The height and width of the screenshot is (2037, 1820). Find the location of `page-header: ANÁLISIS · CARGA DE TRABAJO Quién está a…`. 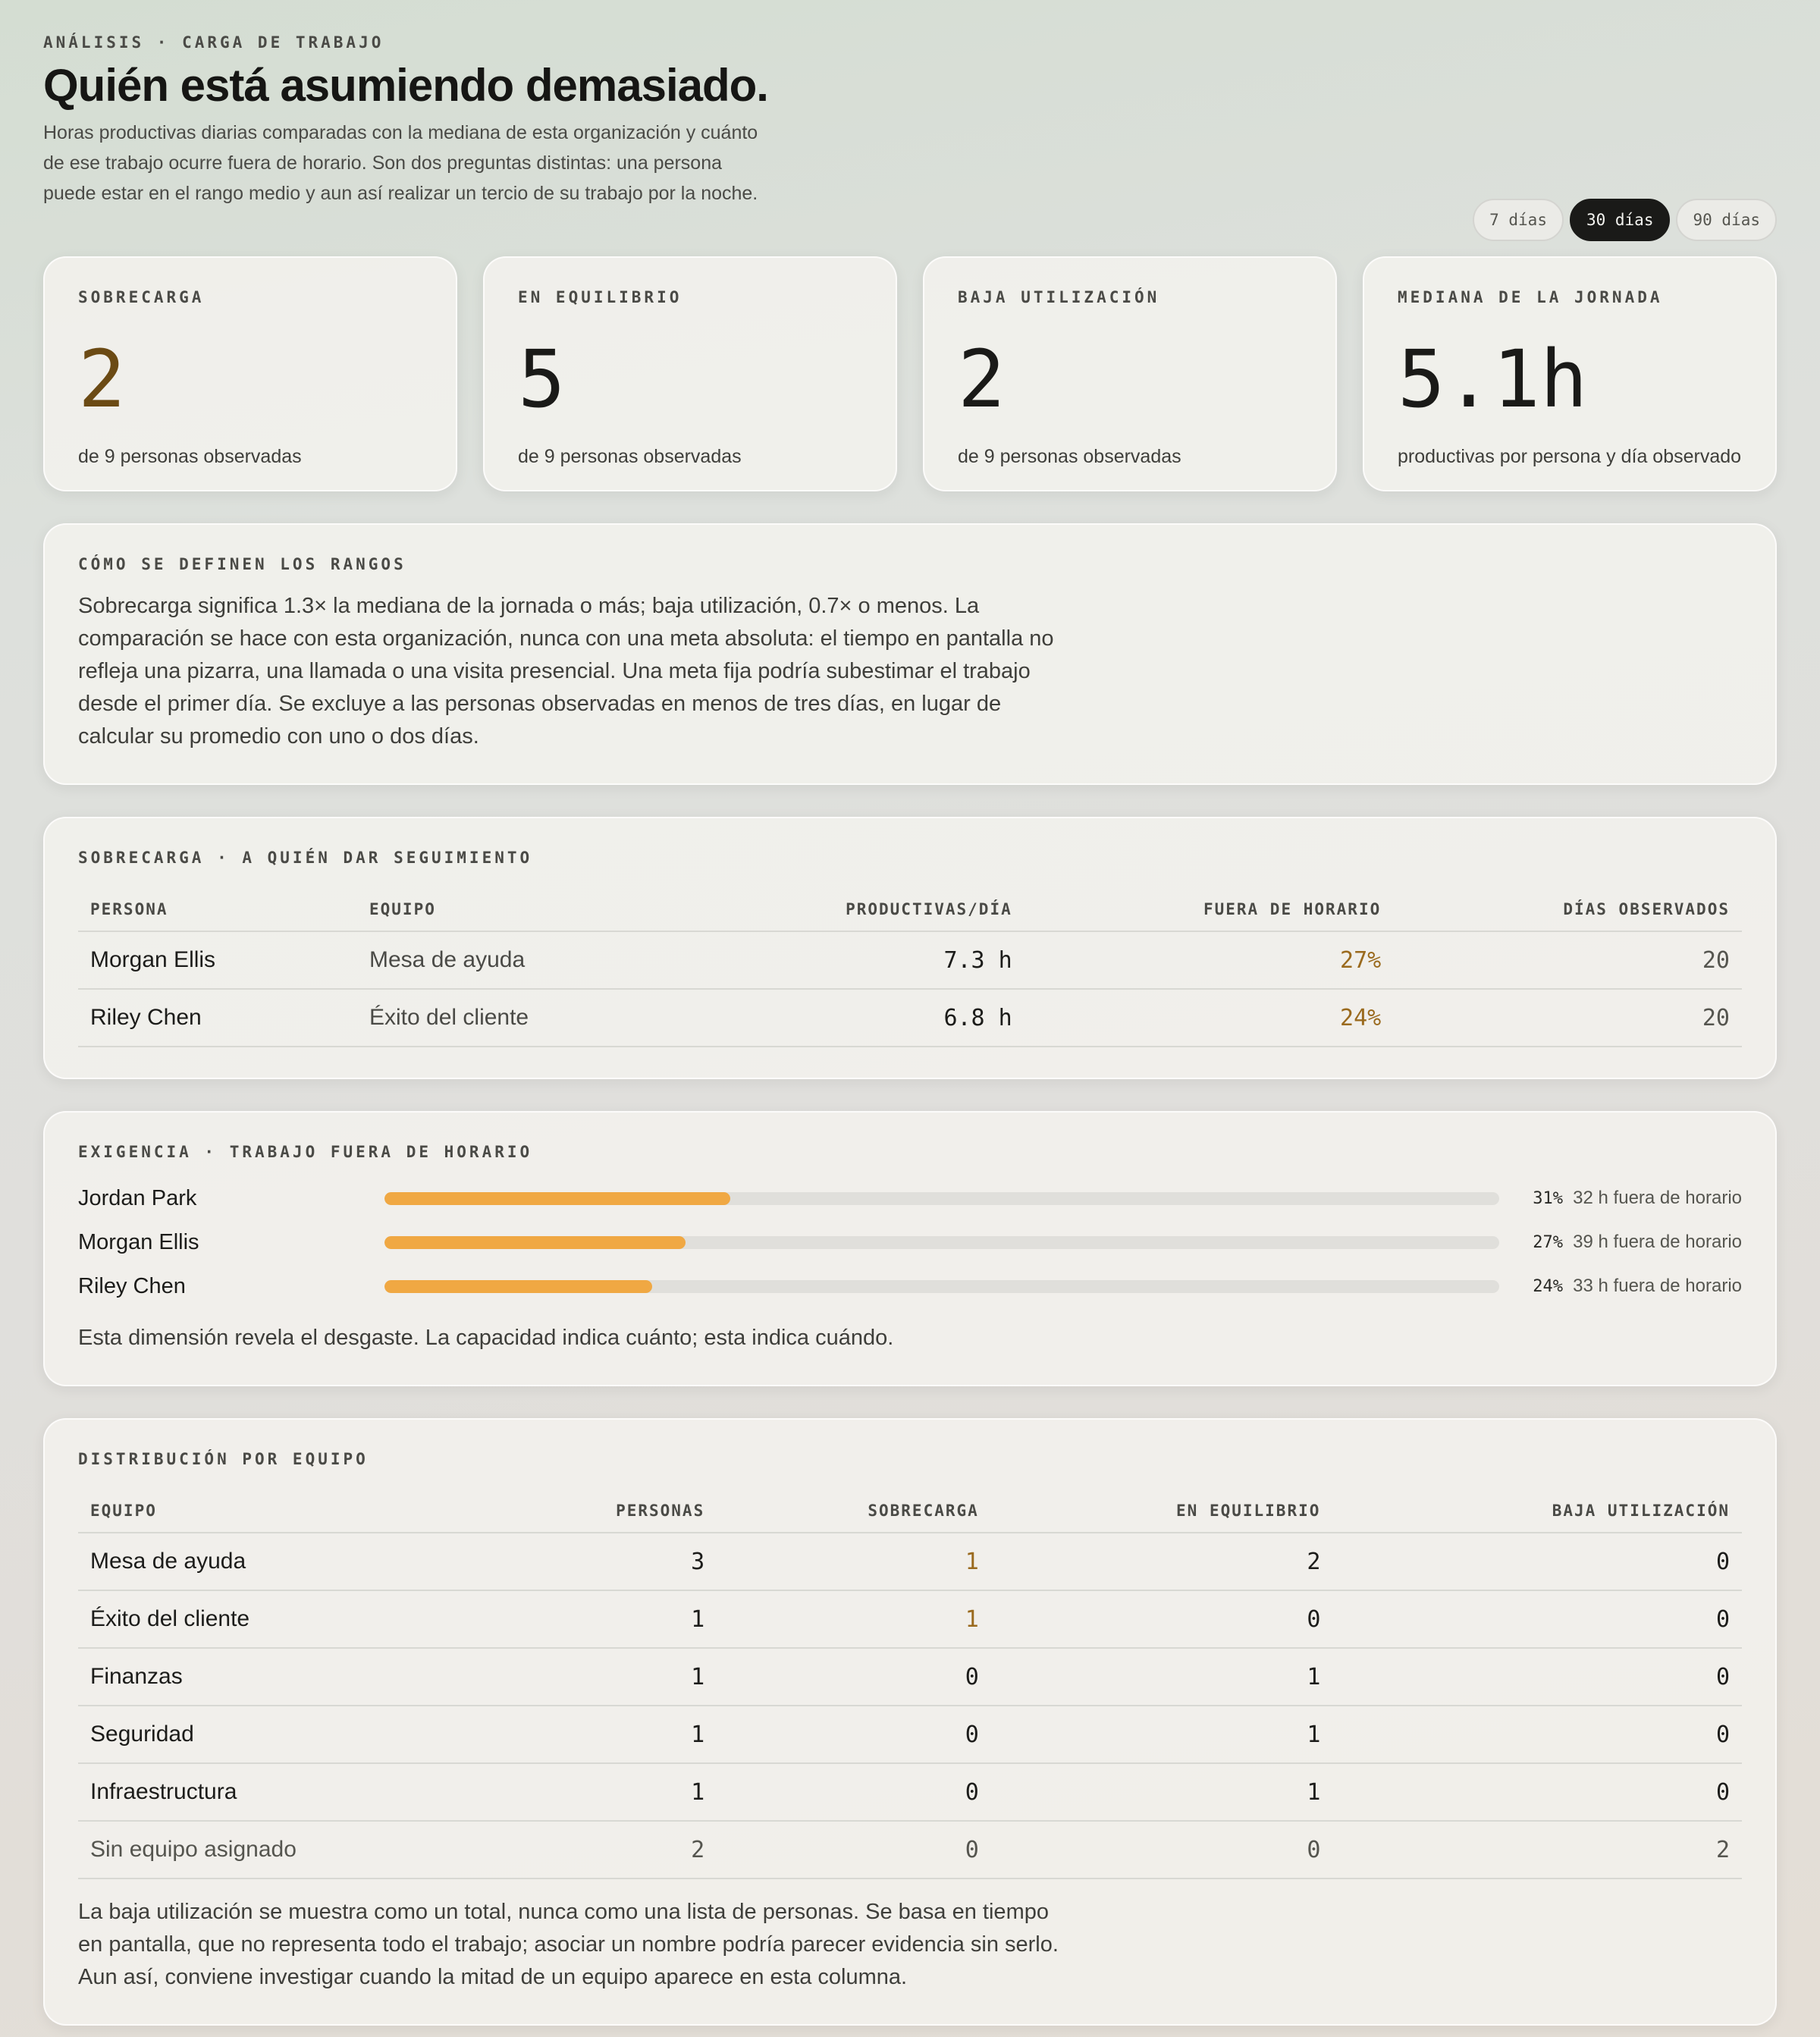

page-header: ANÁLISIS · CARGA DE TRABAJO Quién está a… is located at coordinates (910, 137).